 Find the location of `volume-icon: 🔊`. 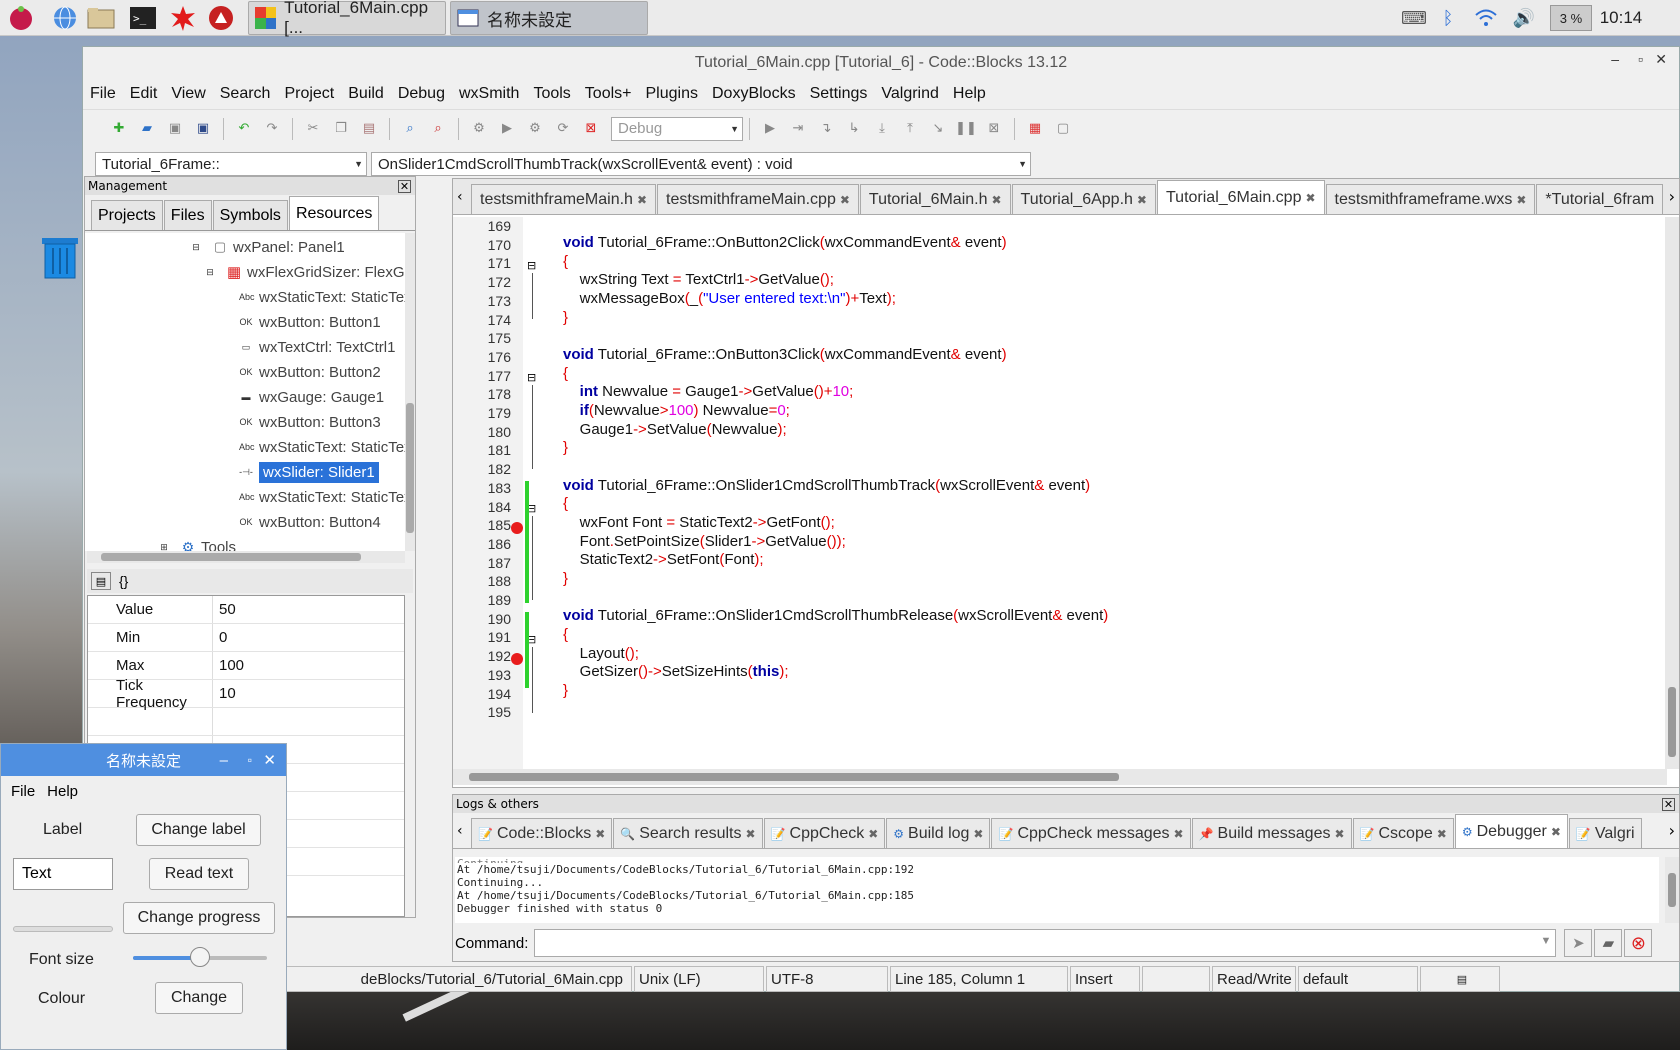

volume-icon: 🔊 is located at coordinates (1524, 18).